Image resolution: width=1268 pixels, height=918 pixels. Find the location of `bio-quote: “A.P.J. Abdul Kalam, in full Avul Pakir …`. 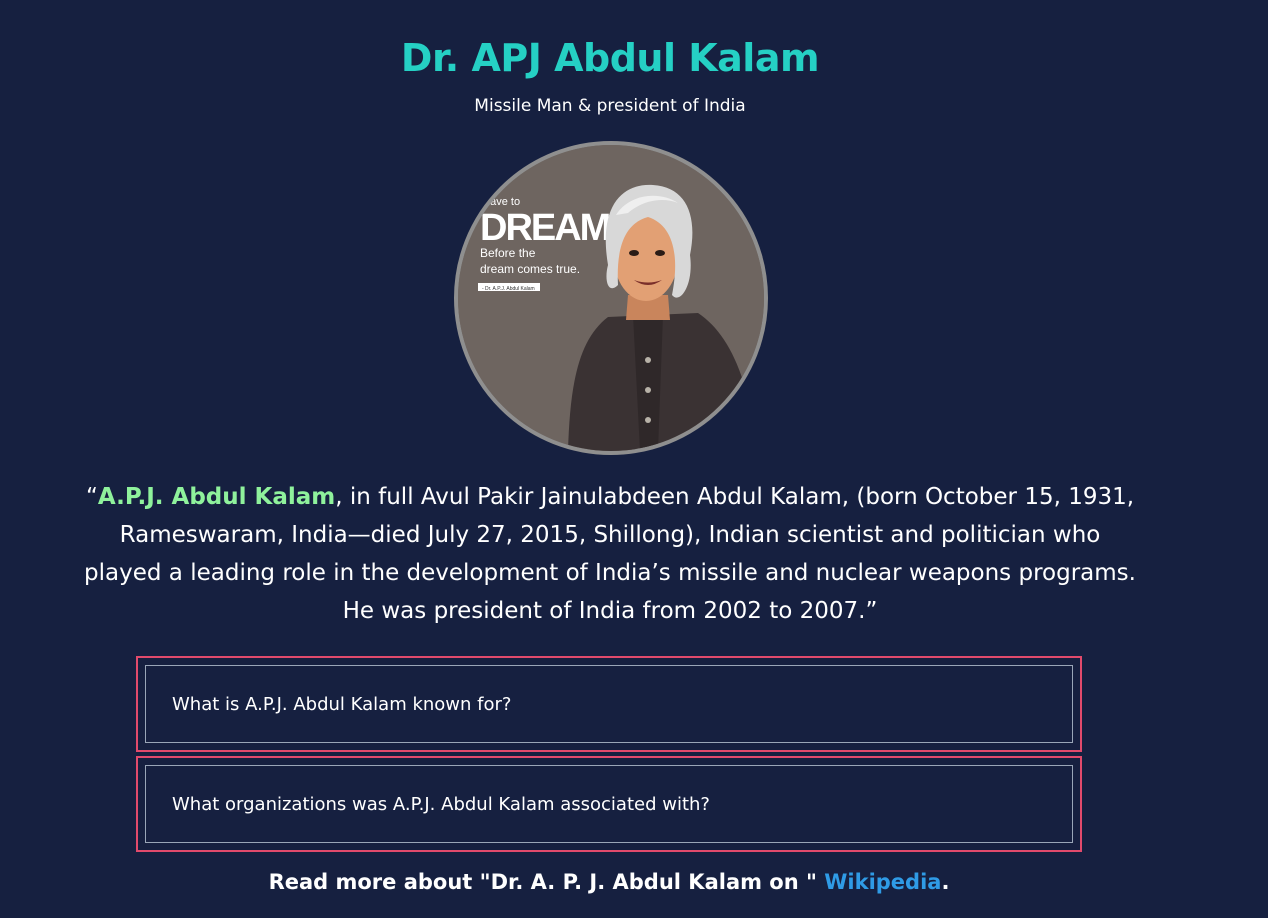

bio-quote: “A.P.J. Abdul Kalam, in full Avul Pakir … is located at coordinates (610, 554).